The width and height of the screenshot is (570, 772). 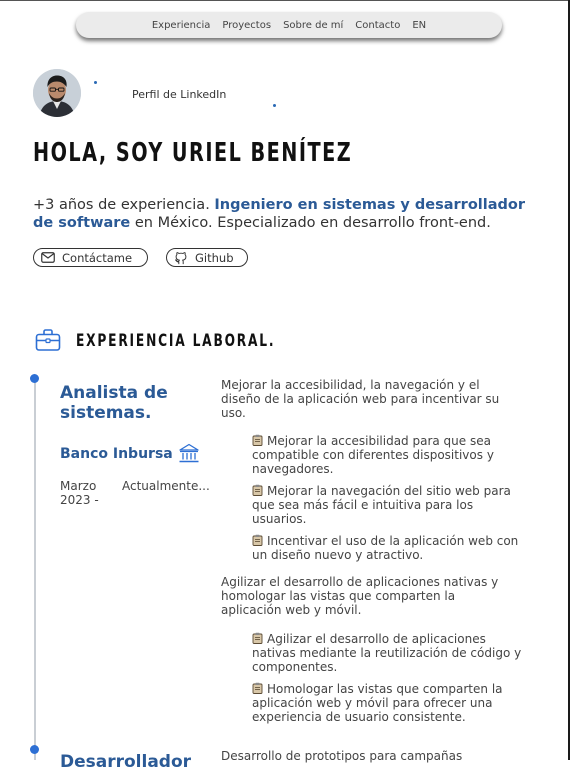 I want to click on job-title: Analista de sistemas., so click(x=114, y=403).